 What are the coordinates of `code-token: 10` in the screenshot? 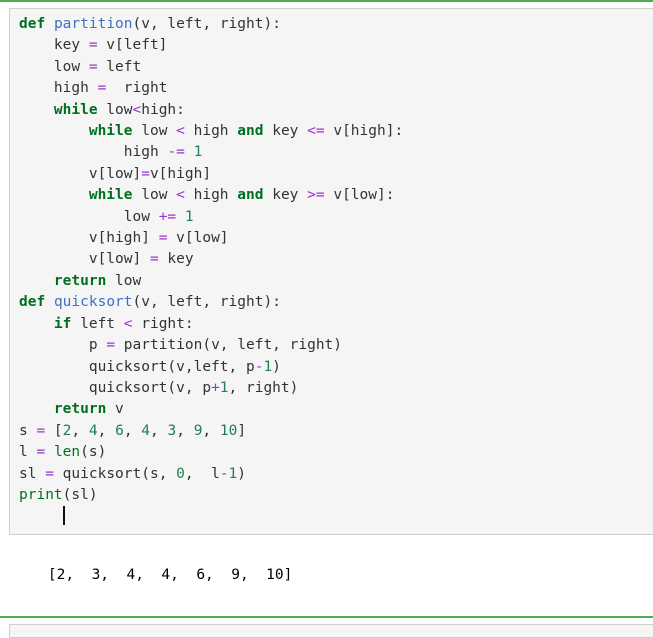 It's located at (228, 430).